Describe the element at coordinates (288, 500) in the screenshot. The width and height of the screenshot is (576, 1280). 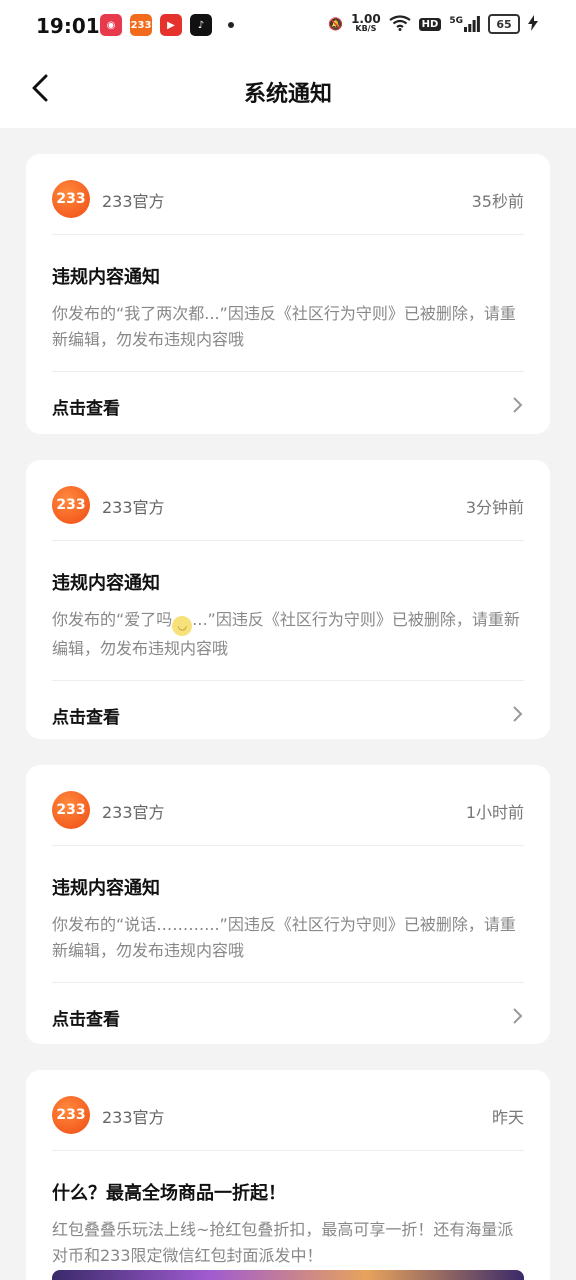
I see `card-header: 233 233官方 3分钟前` at that location.